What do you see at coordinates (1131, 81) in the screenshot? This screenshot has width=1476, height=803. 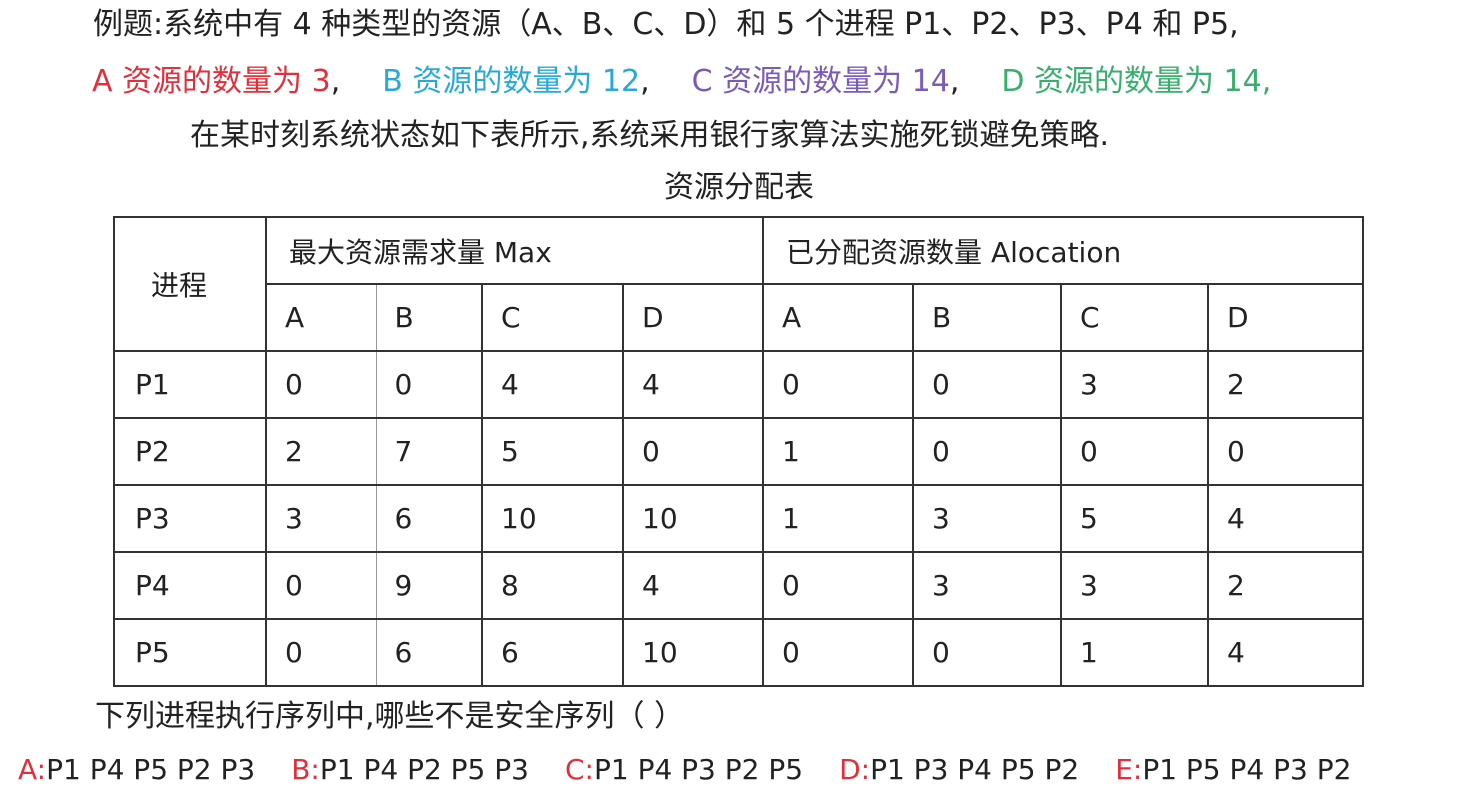 I see `resource-d-count: D 资源的数量为 14` at bounding box center [1131, 81].